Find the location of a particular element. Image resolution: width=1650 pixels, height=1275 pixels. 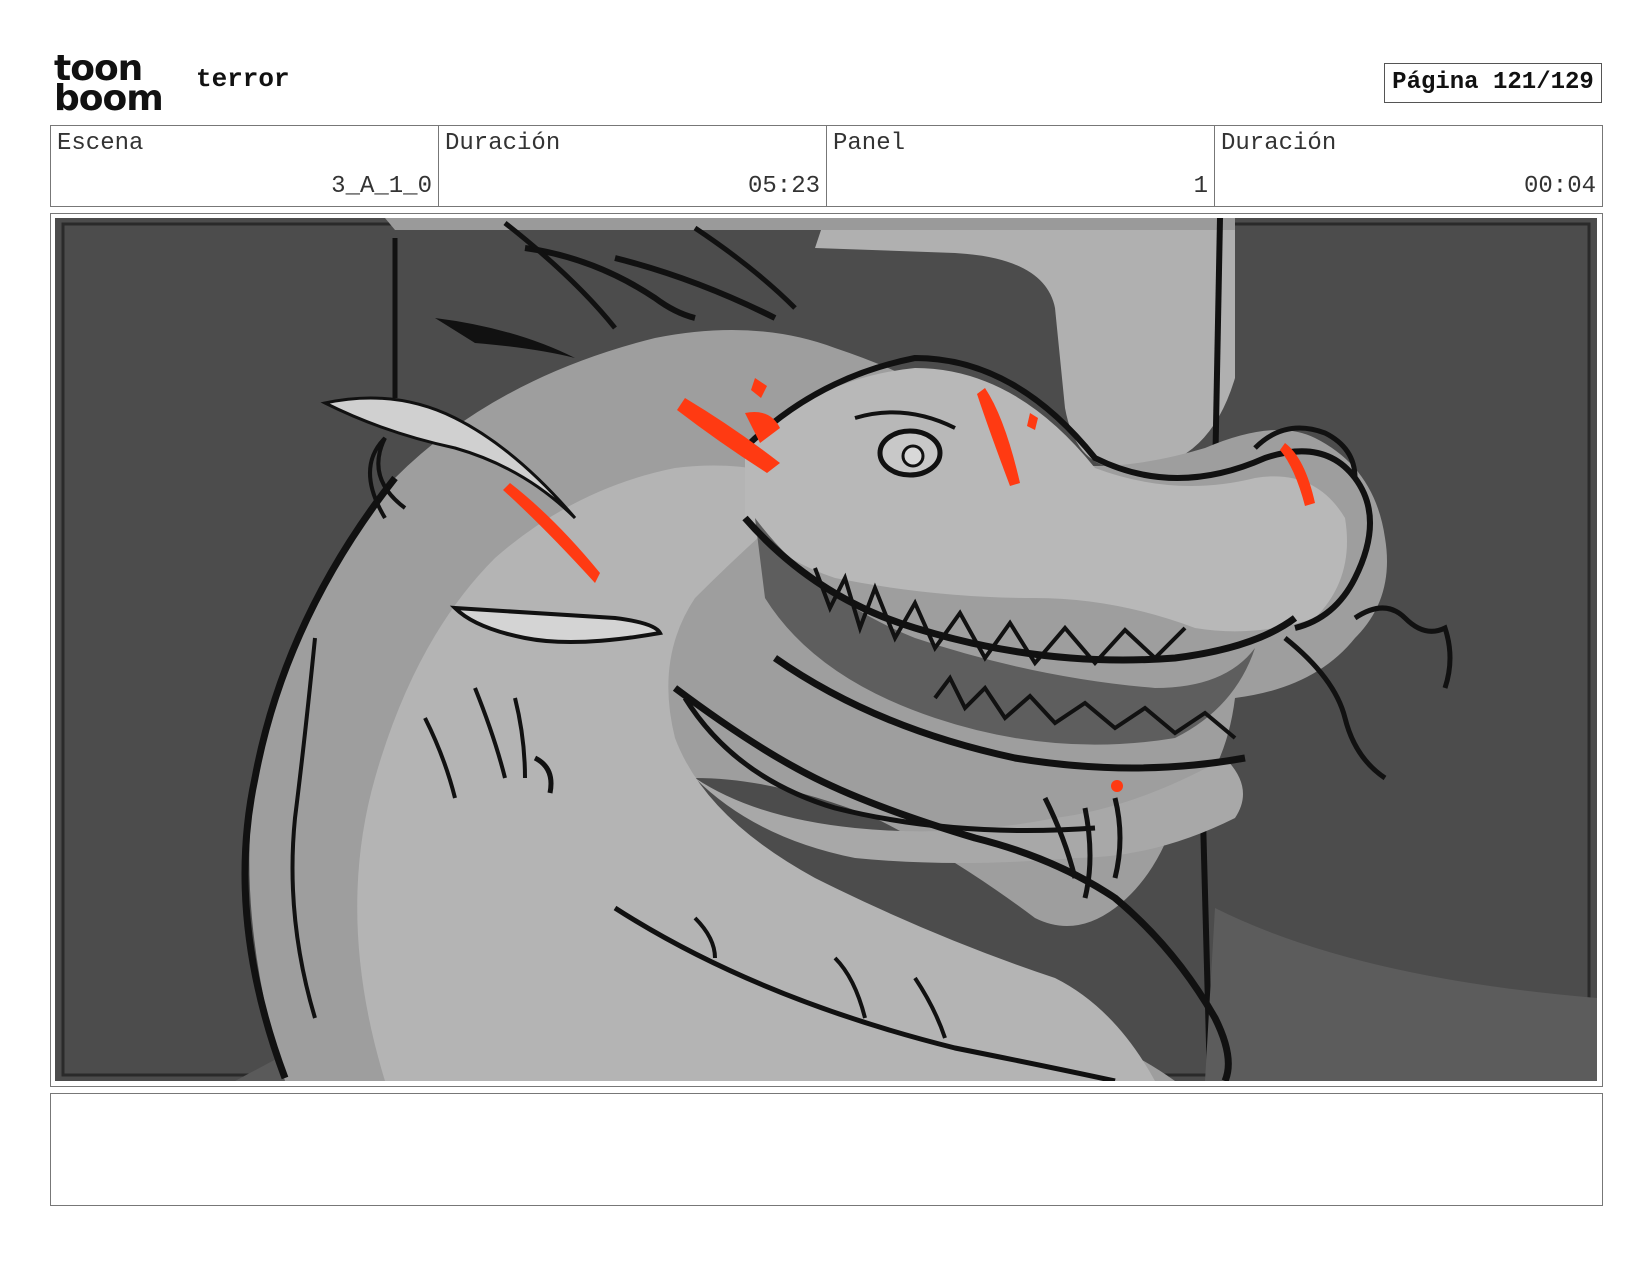

panel-label: Panel is located at coordinates (869, 143).